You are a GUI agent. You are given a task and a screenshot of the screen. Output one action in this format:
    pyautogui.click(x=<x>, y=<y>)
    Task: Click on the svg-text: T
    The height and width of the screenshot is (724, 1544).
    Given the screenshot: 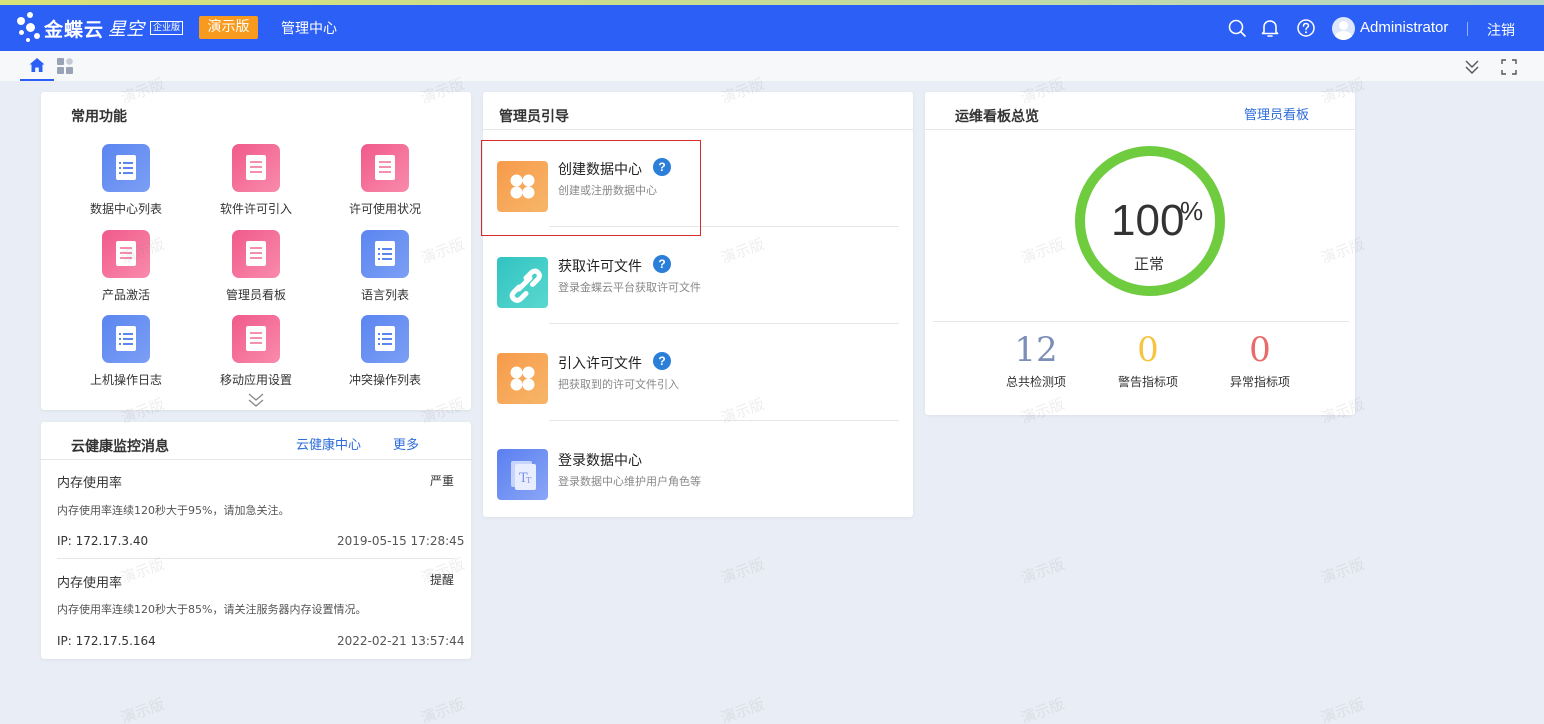 What is the action you would take?
    pyautogui.click(x=529, y=480)
    